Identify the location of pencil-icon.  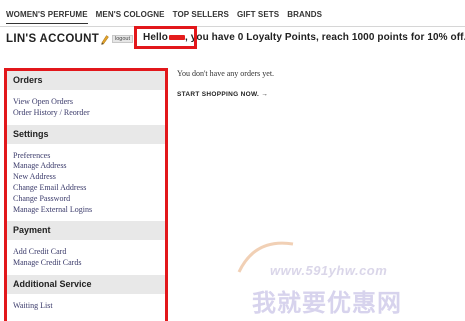
(105, 40).